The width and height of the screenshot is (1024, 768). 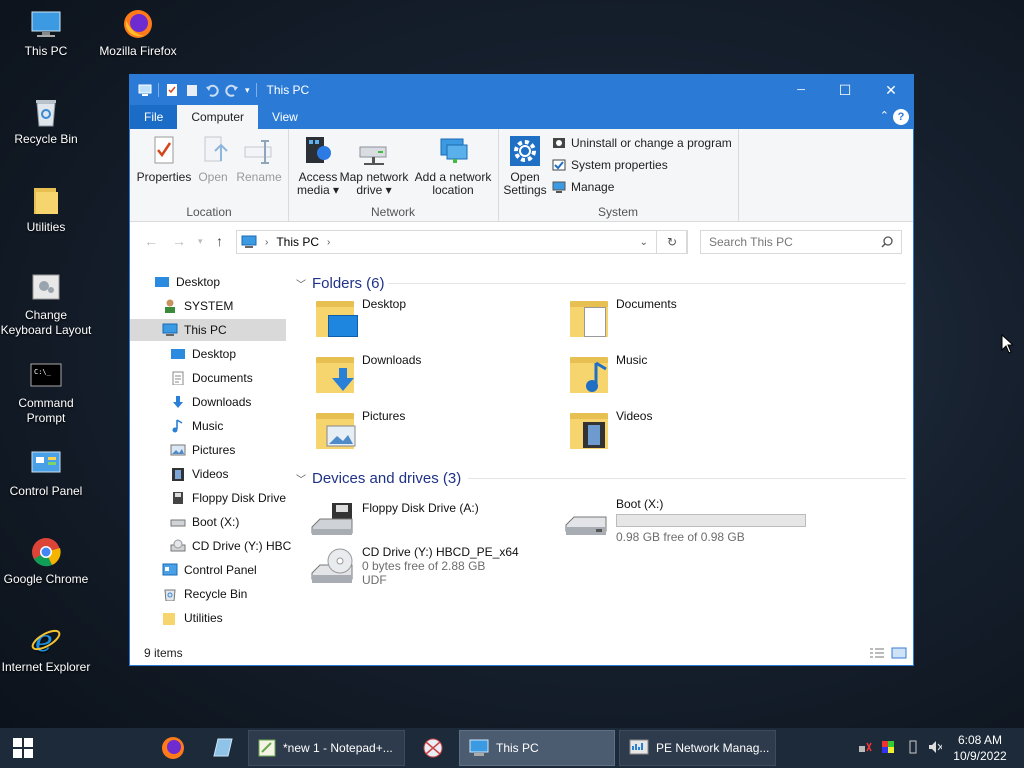 What do you see at coordinates (589, 317) in the screenshot?
I see `documents-folder-icon` at bounding box center [589, 317].